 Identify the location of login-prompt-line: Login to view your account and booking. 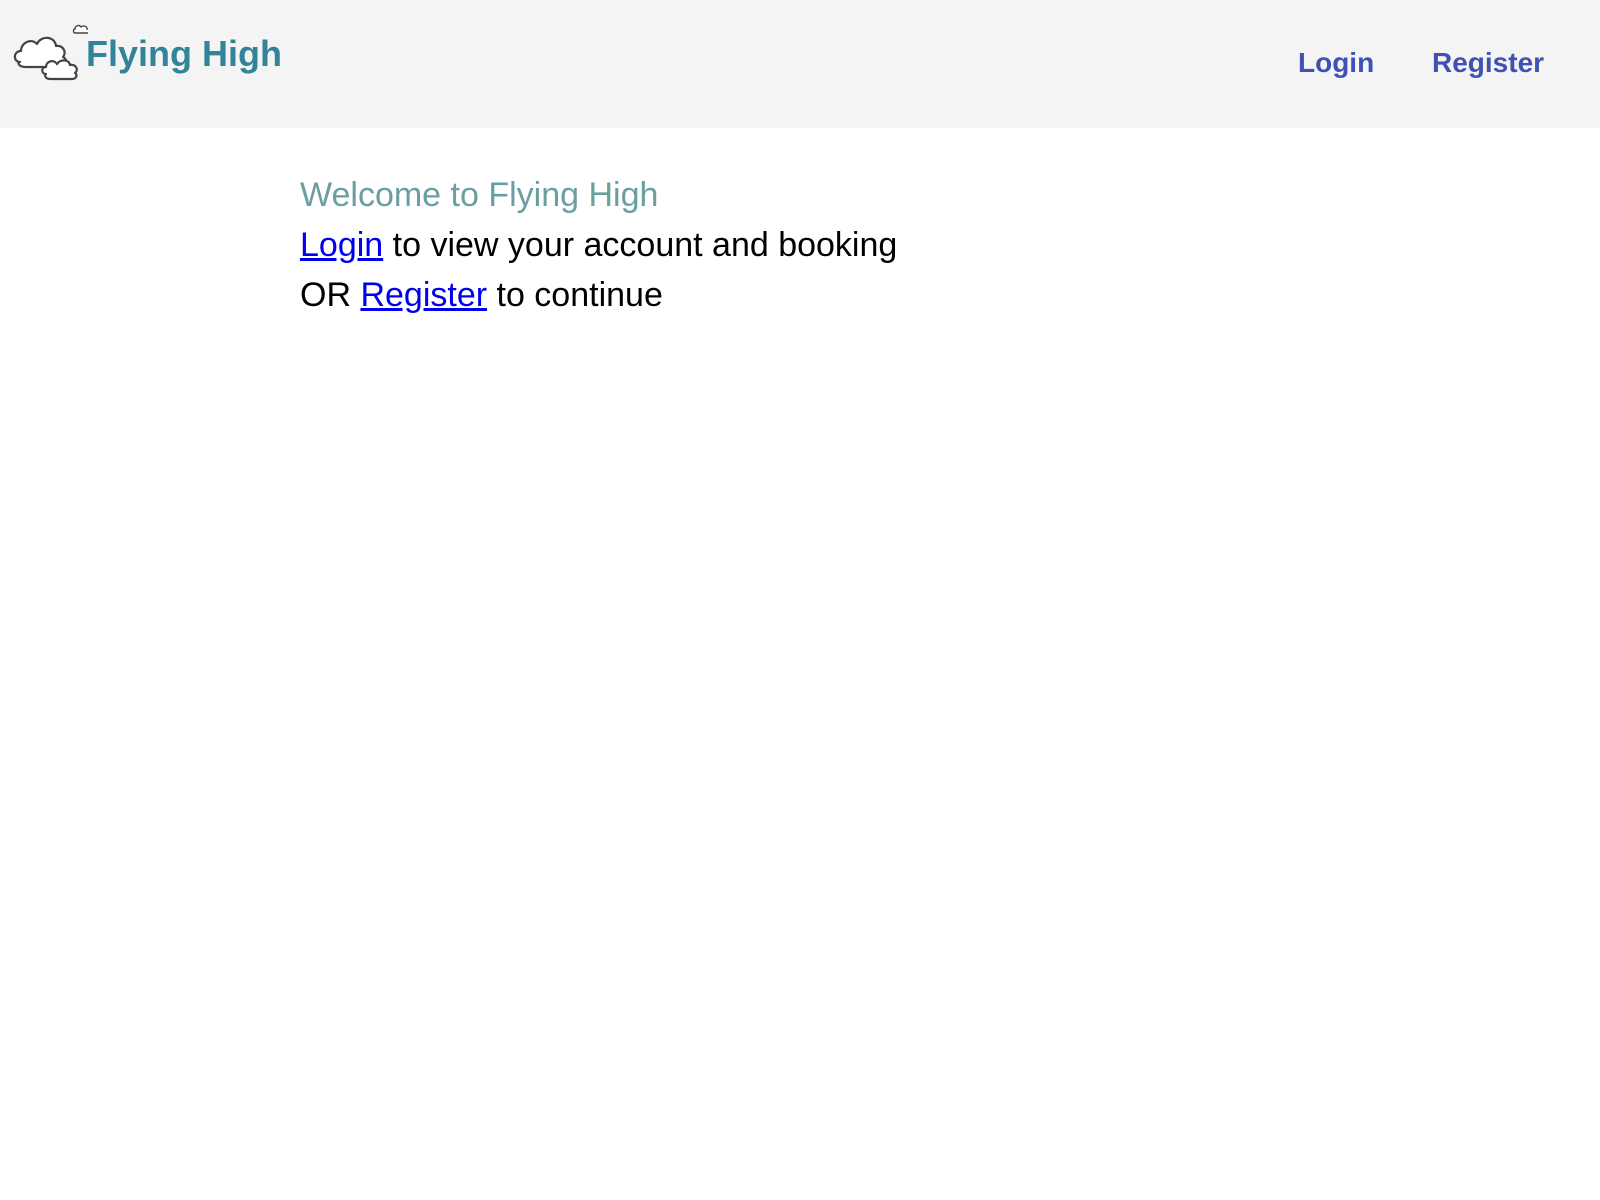
(750, 245).